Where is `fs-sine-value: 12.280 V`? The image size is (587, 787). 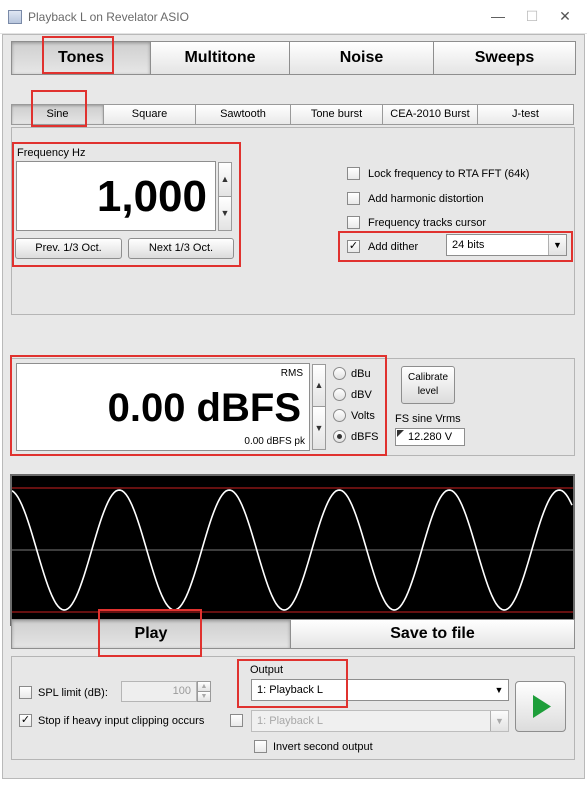 fs-sine-value: 12.280 V is located at coordinates (430, 437).